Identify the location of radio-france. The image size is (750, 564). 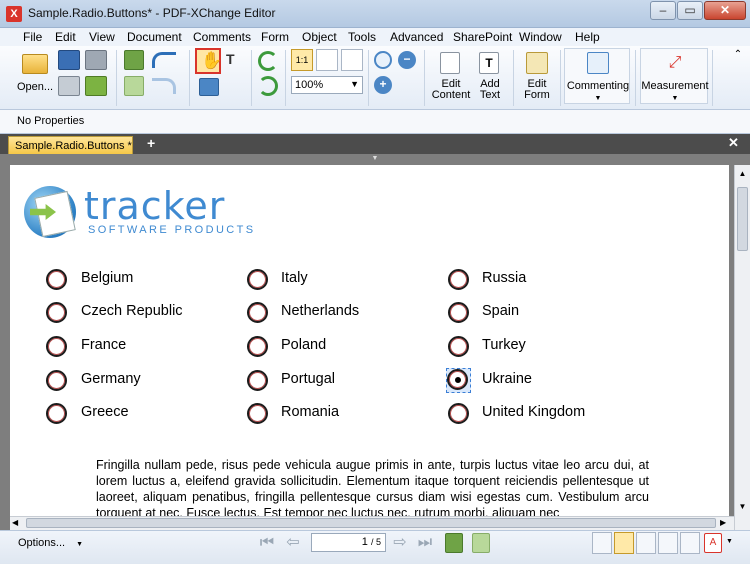
(56, 346).